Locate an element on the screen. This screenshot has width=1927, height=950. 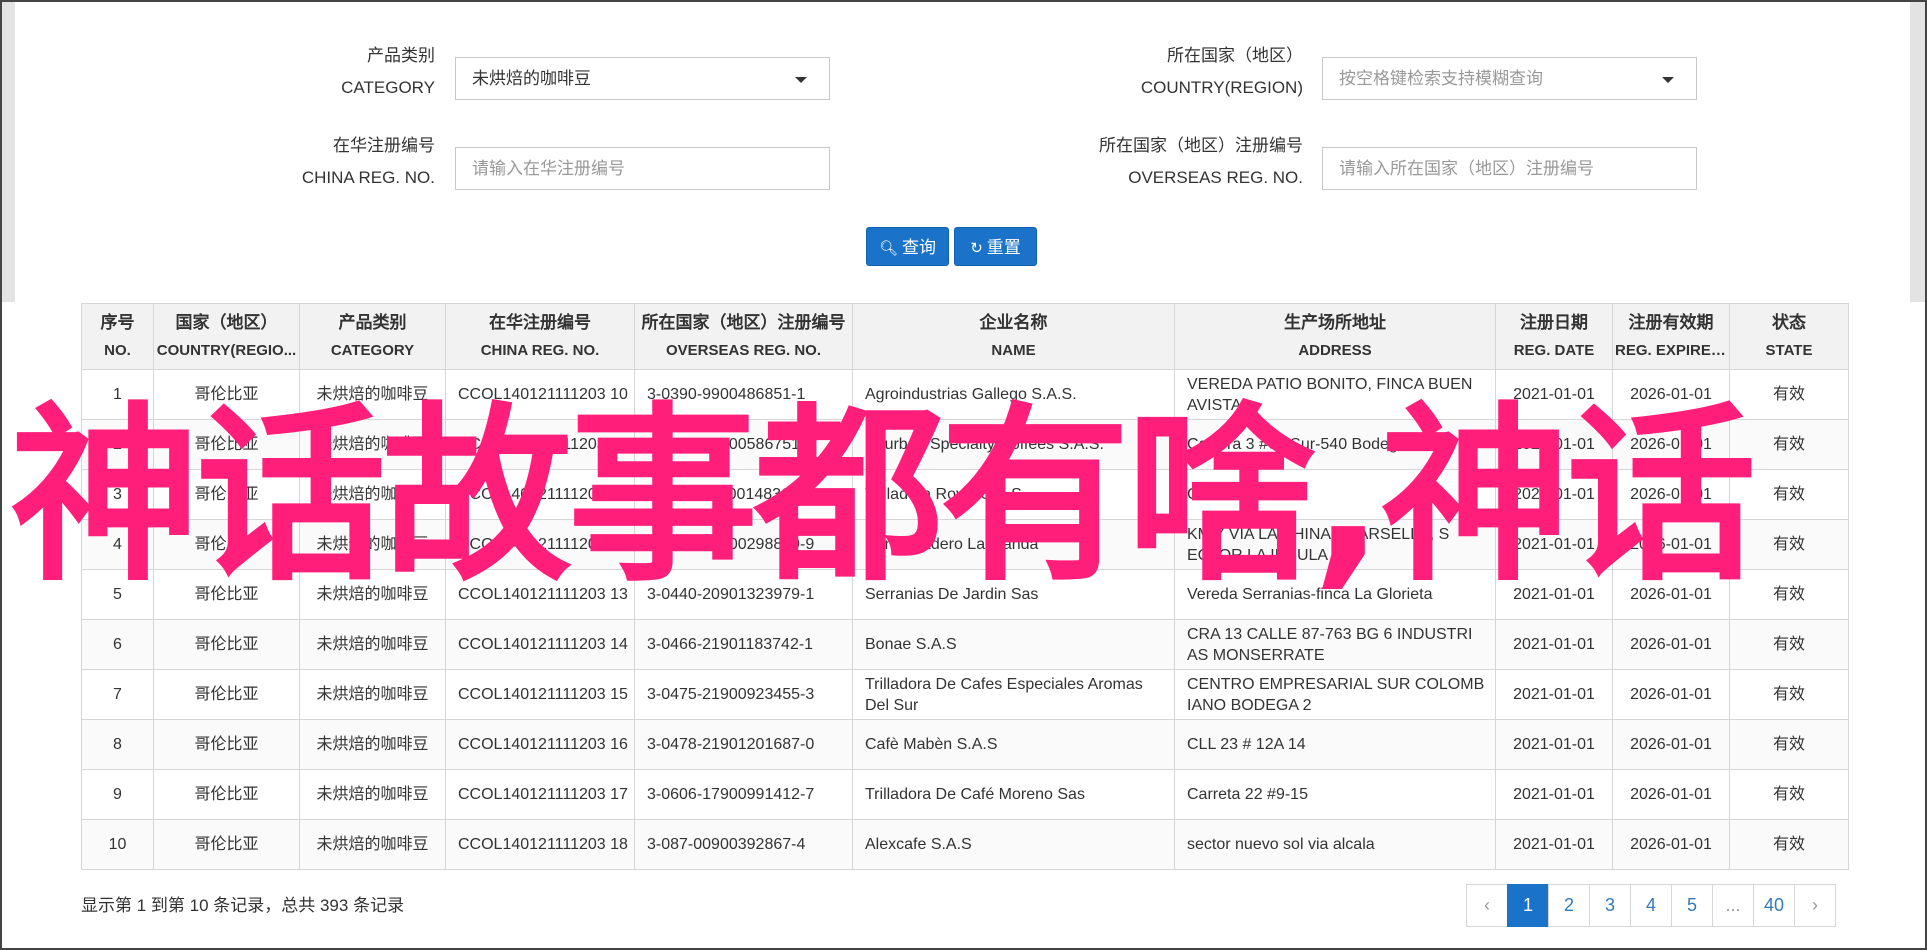
page-button: 1 is located at coordinates (1528, 905).